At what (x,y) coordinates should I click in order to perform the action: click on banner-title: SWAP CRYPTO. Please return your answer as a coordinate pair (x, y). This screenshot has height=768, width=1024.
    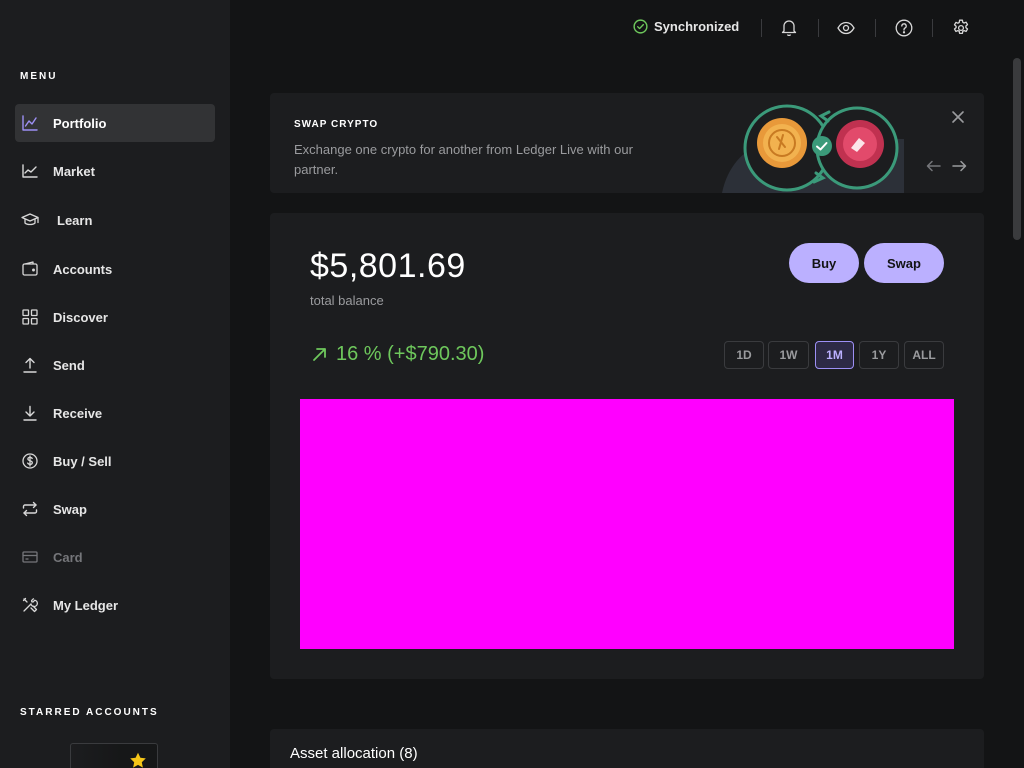
    Looking at the image, I should click on (336, 124).